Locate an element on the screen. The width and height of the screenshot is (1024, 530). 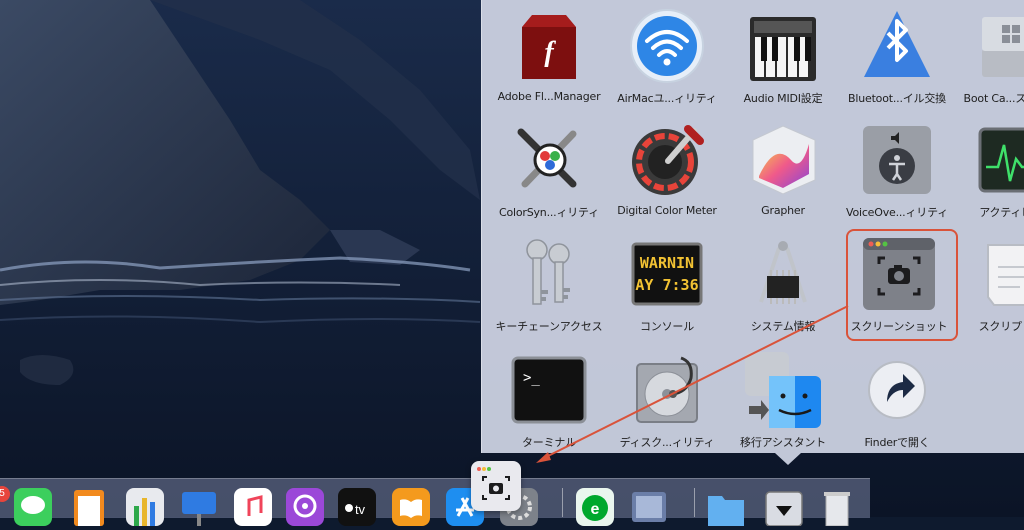
dragged-screenshot-icon is located at coordinates (496, 486).